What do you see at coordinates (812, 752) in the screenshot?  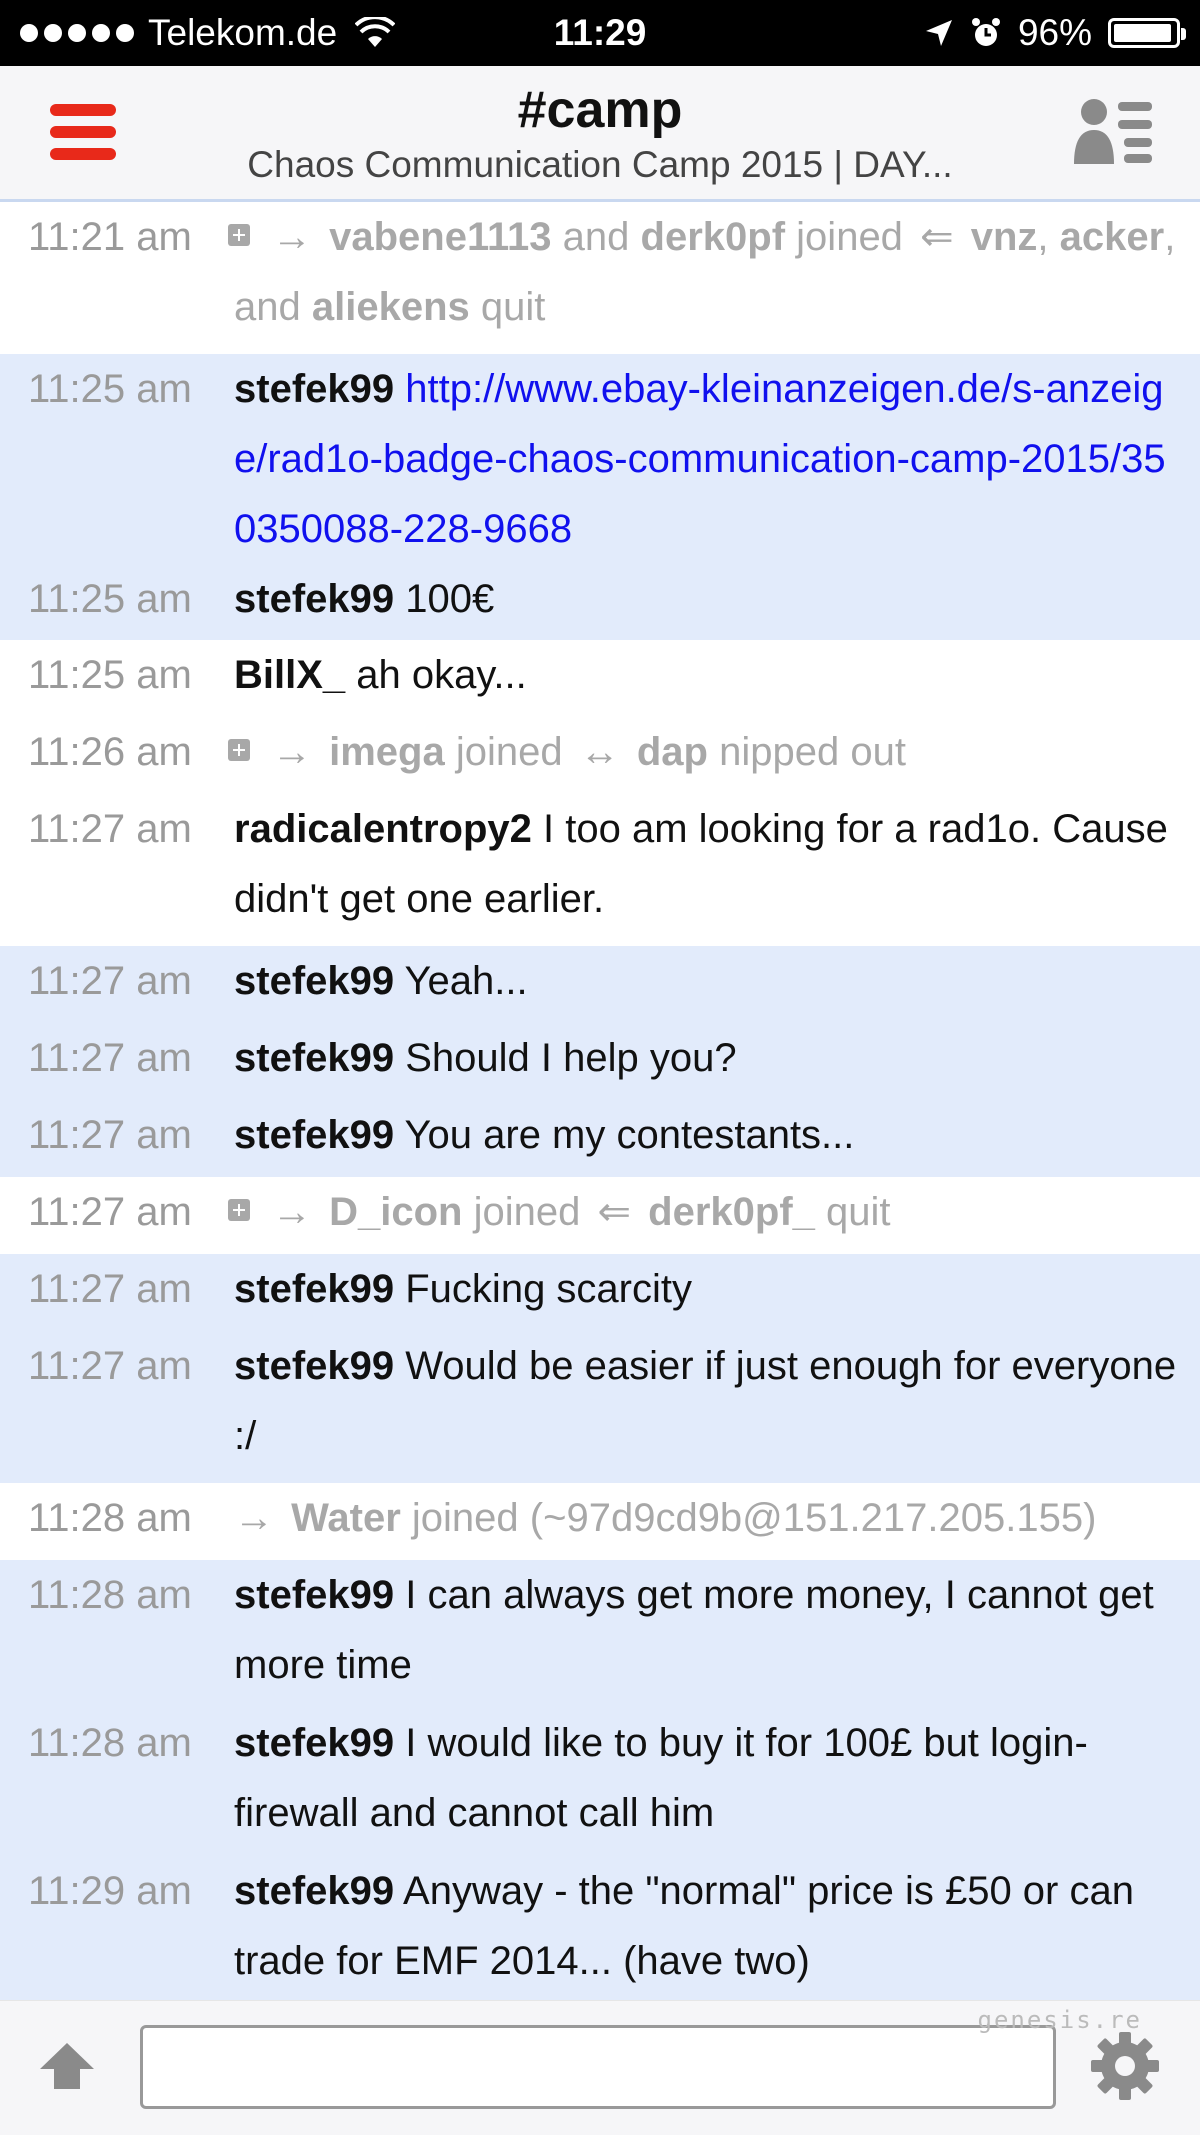 I see `event-text: nipped out` at bounding box center [812, 752].